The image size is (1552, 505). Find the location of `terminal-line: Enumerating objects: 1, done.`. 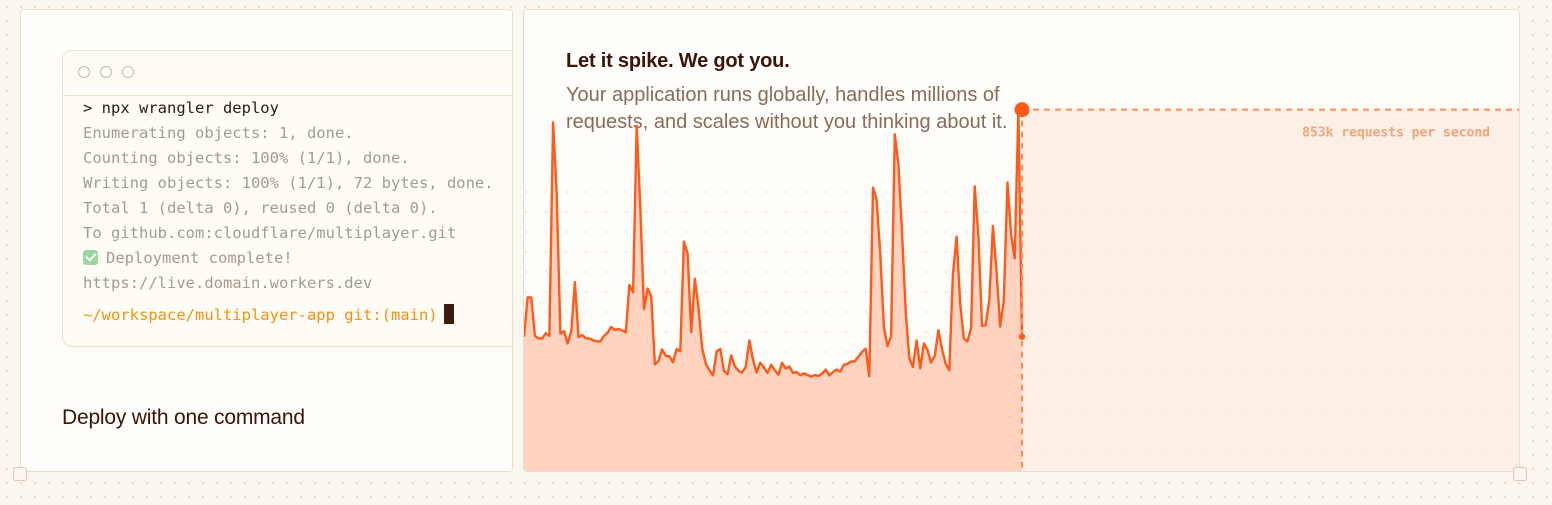

terminal-line: Enumerating objects: 1, done. is located at coordinates (218, 133).